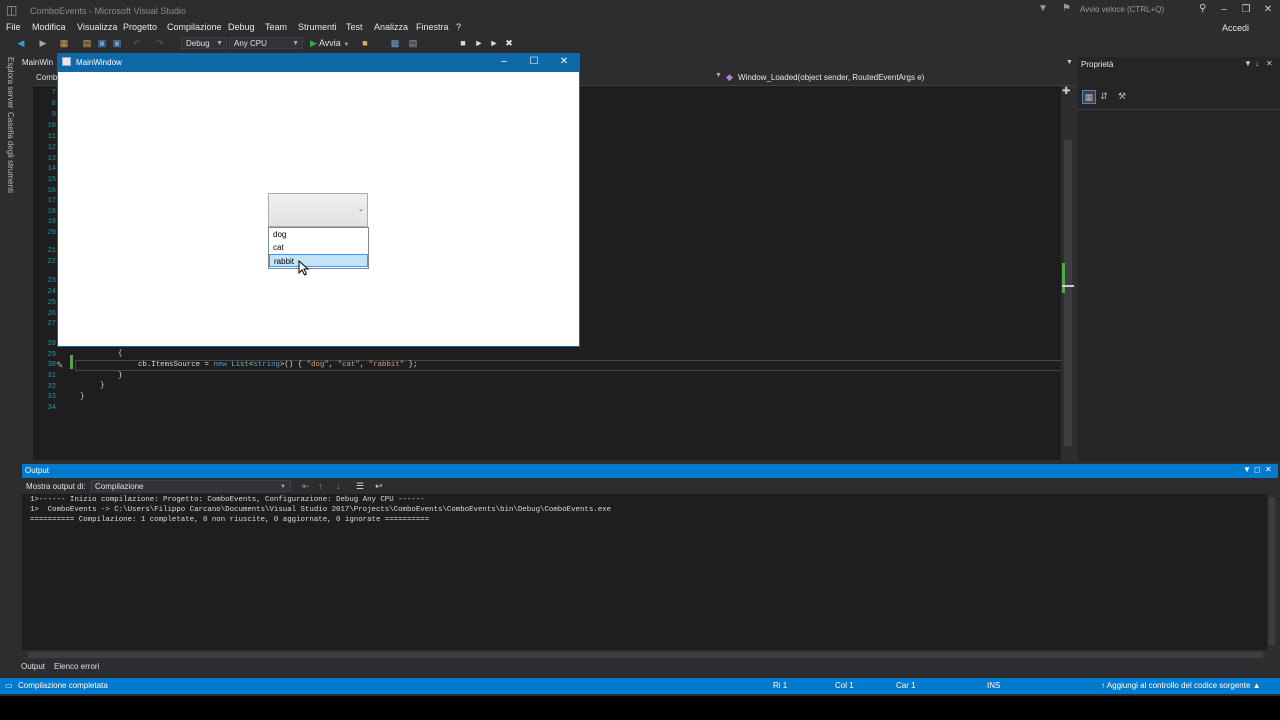 This screenshot has width=1280, height=720. What do you see at coordinates (360, 486) in the screenshot?
I see `clear-all-icon: ☰` at bounding box center [360, 486].